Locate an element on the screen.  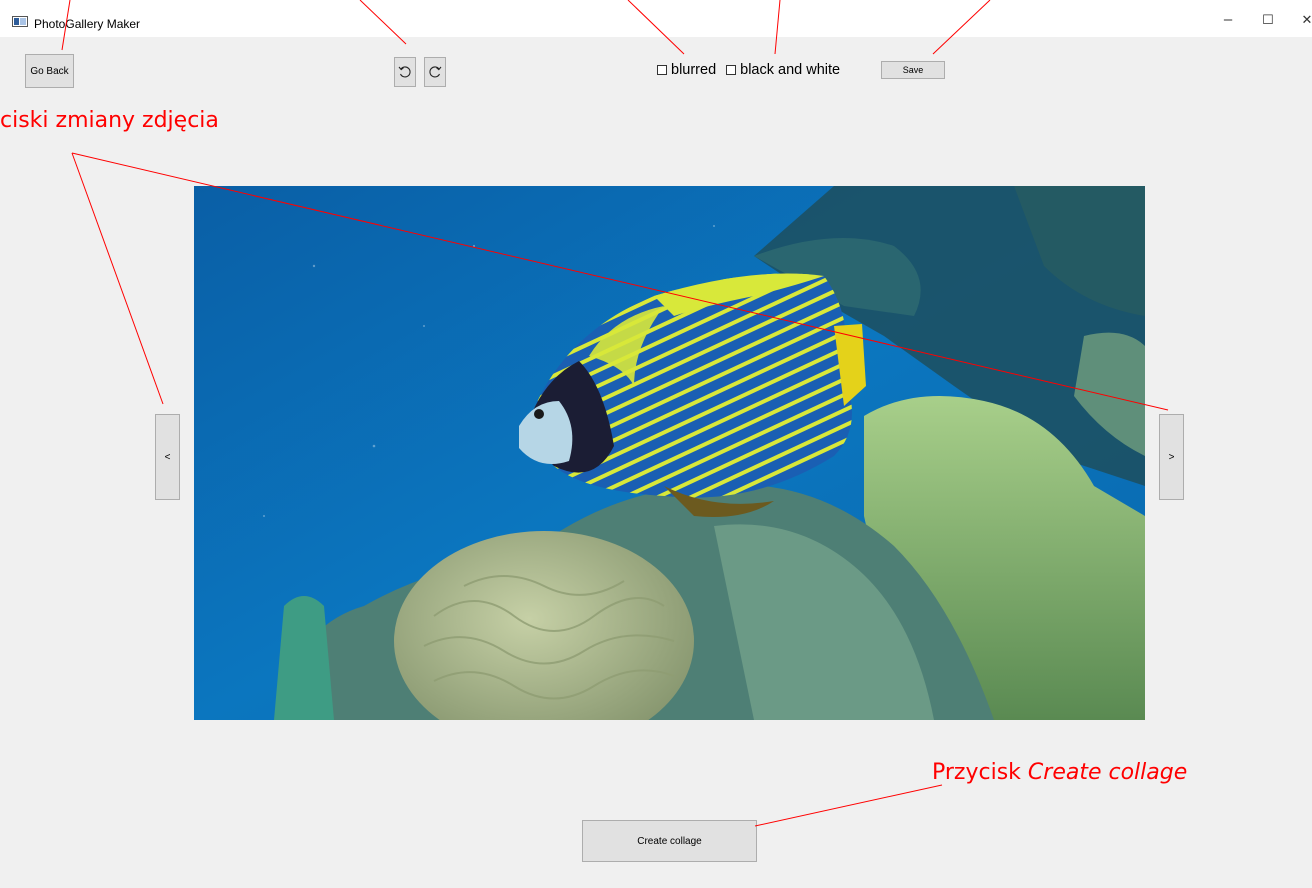
create-collage-button: Create collage is located at coordinates (669, 841).